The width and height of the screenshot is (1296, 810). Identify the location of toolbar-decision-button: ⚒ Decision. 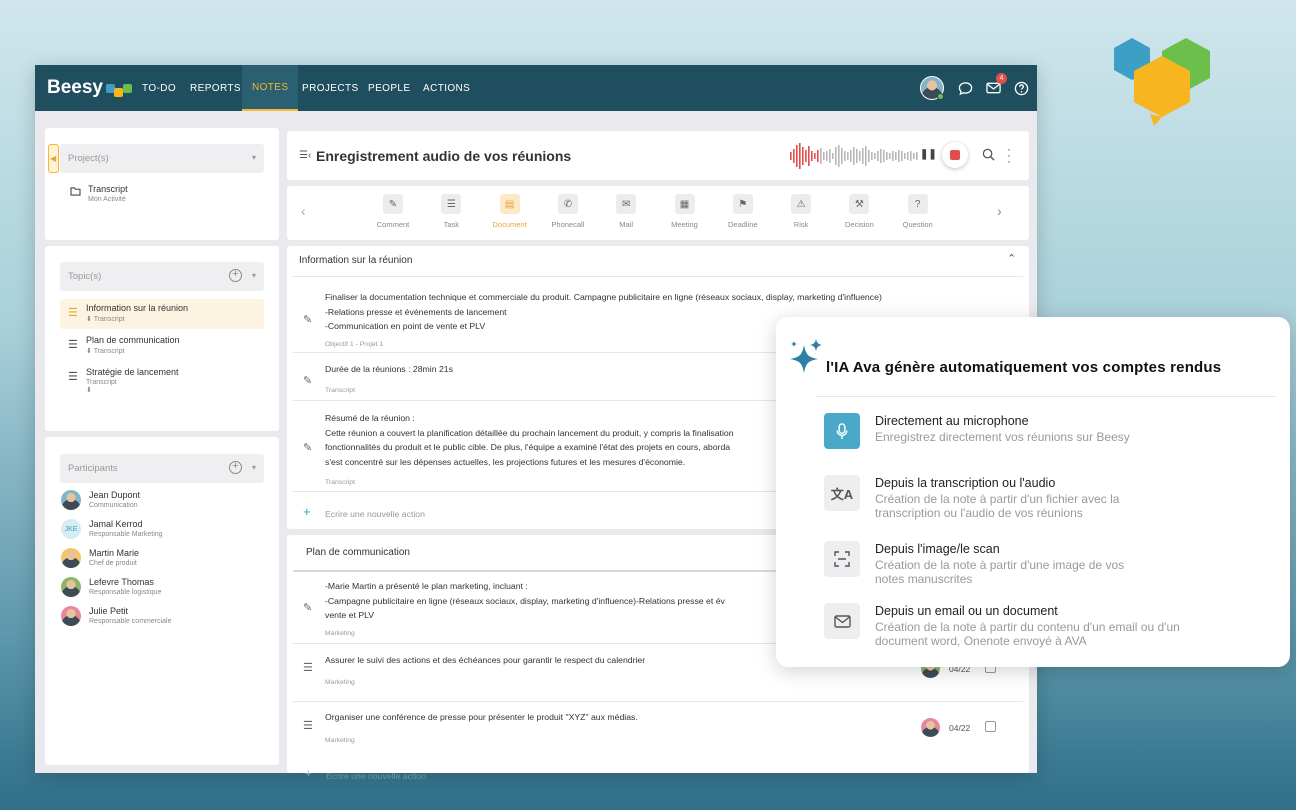
(859, 211).